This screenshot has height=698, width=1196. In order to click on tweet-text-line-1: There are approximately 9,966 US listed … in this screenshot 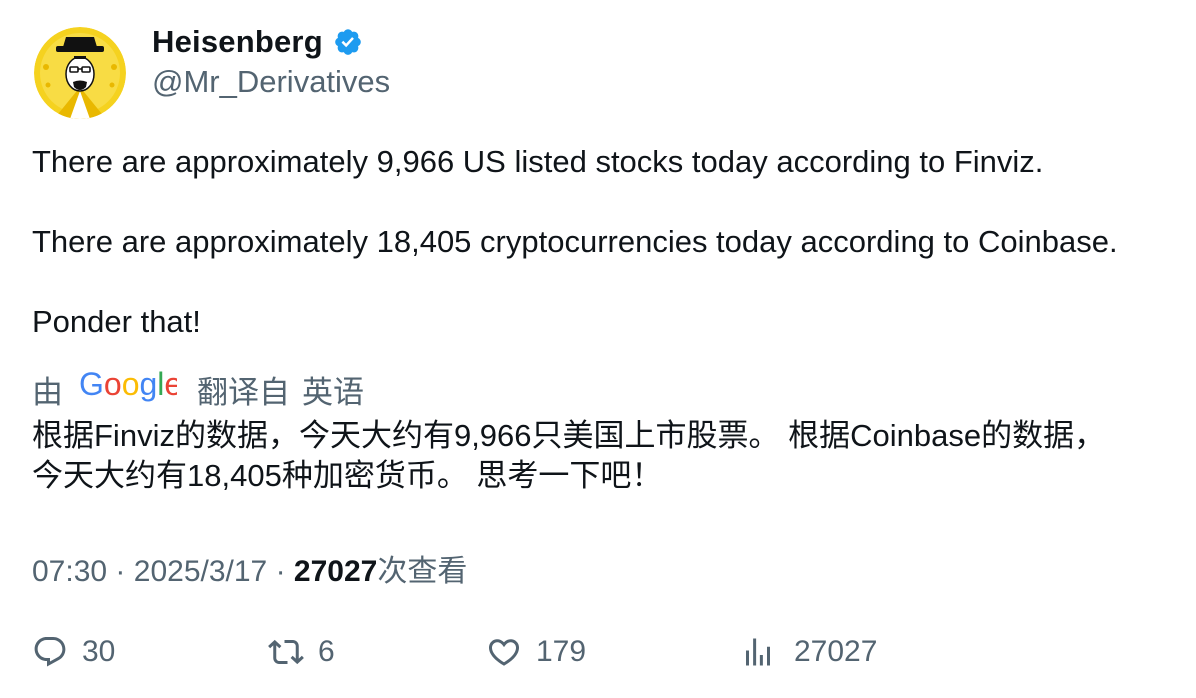, I will do `click(538, 161)`.